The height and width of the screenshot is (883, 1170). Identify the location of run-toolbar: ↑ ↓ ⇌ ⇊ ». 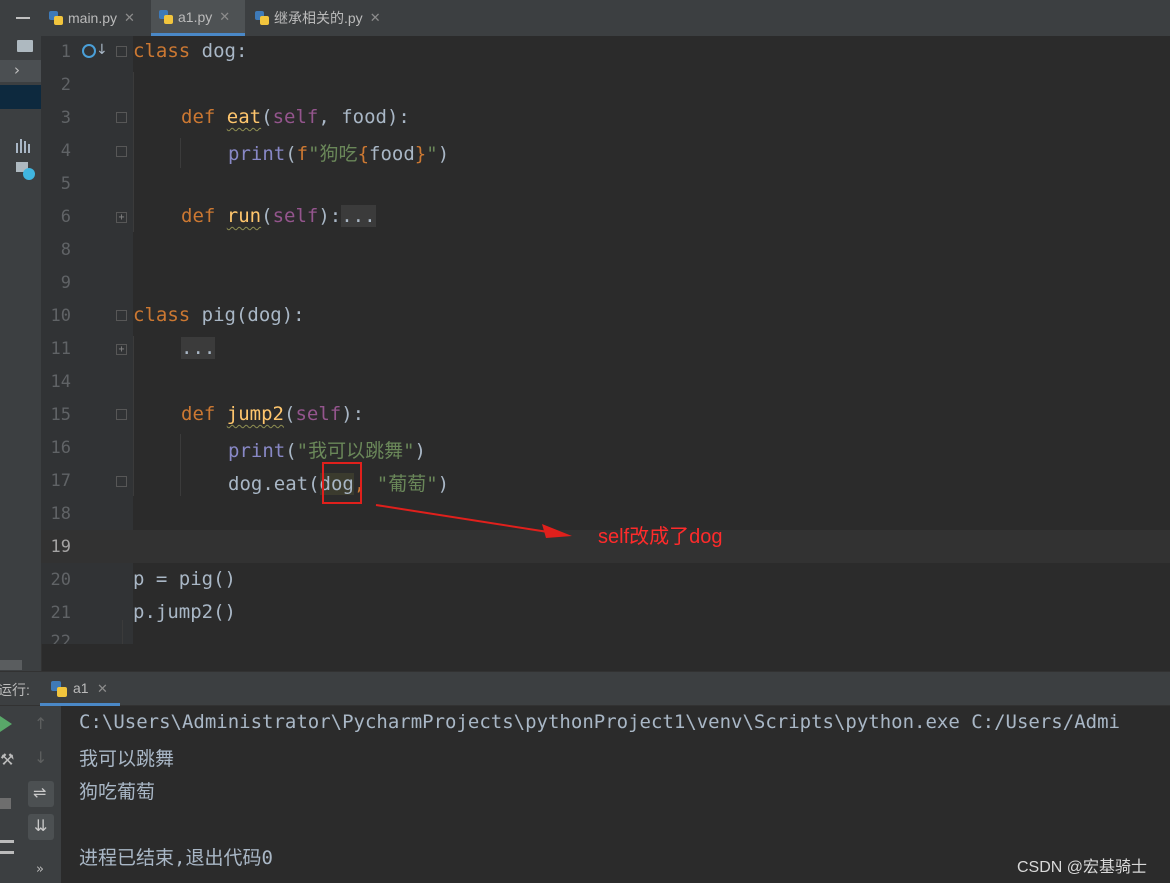
(41, 794).